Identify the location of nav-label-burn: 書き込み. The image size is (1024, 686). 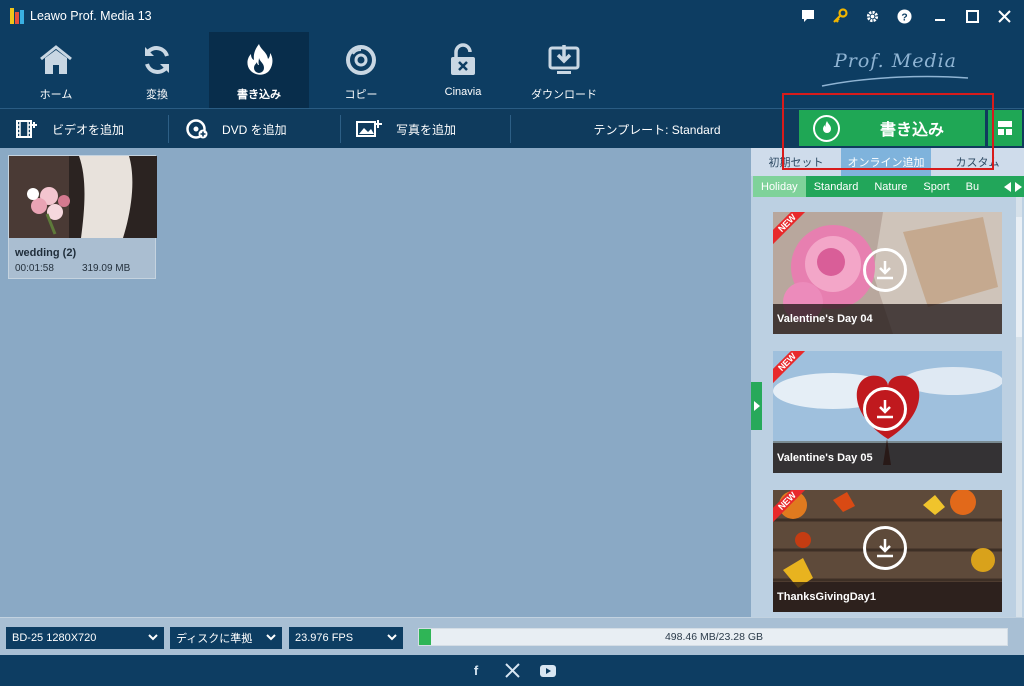
(259, 95).